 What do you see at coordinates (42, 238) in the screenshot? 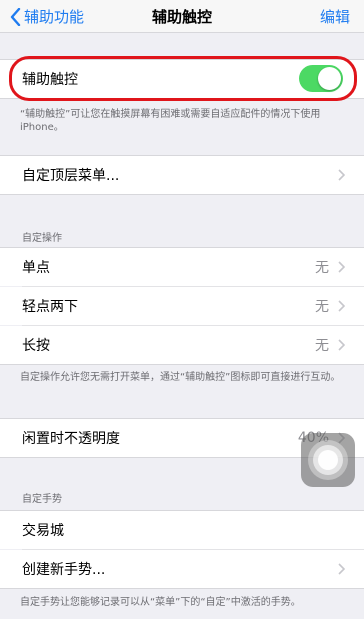
I see `custom-actions-header: 自定操作` at bounding box center [42, 238].